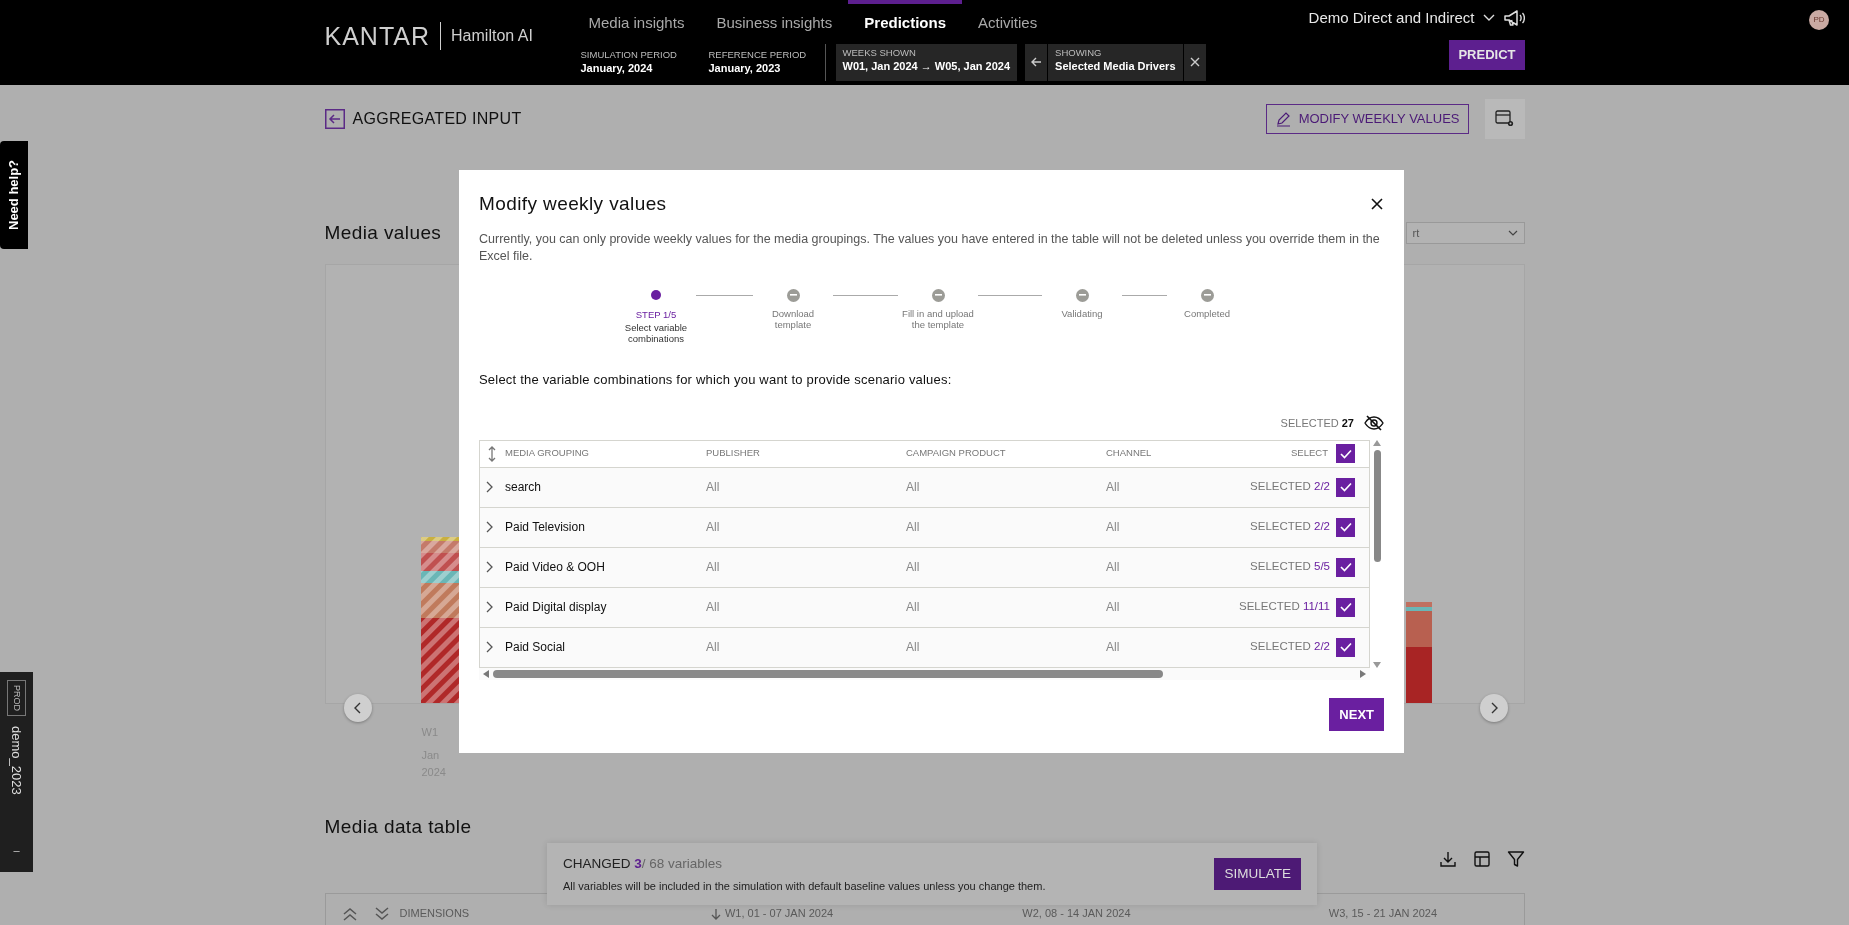 The width and height of the screenshot is (1849, 925). I want to click on table-icon, so click(1481, 859).